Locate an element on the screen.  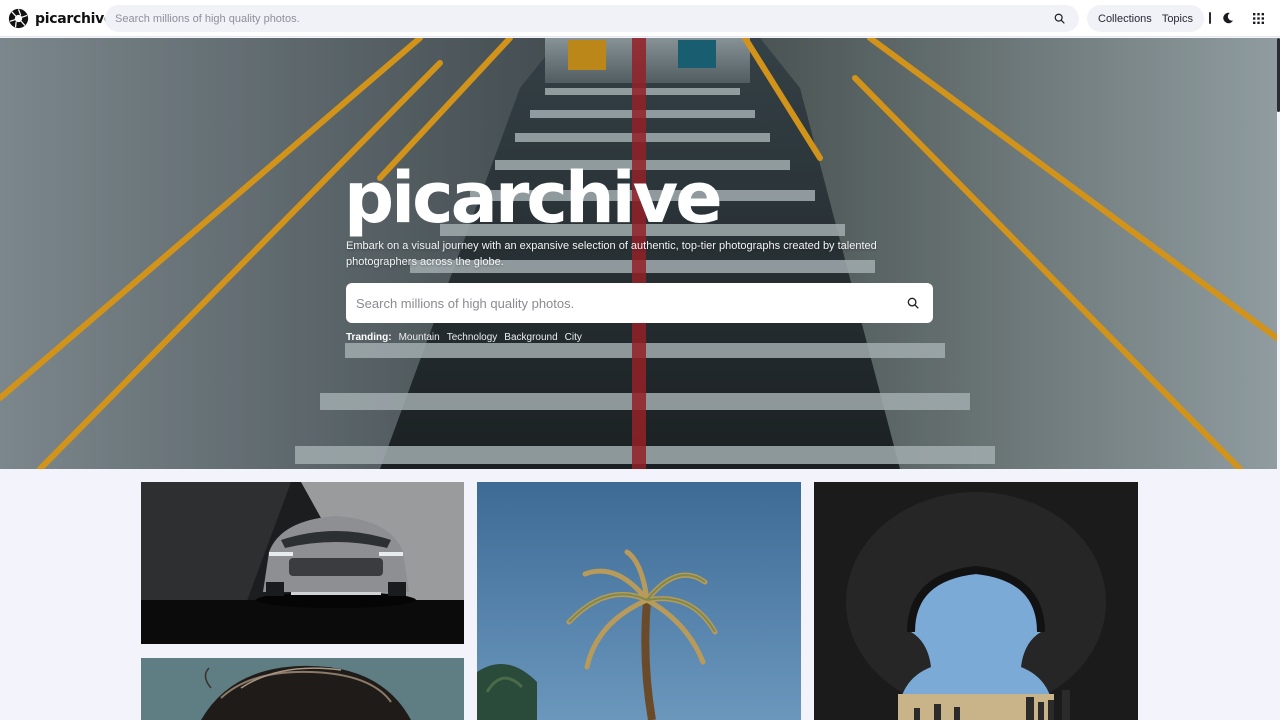
moon-icon is located at coordinates (1228, 18).